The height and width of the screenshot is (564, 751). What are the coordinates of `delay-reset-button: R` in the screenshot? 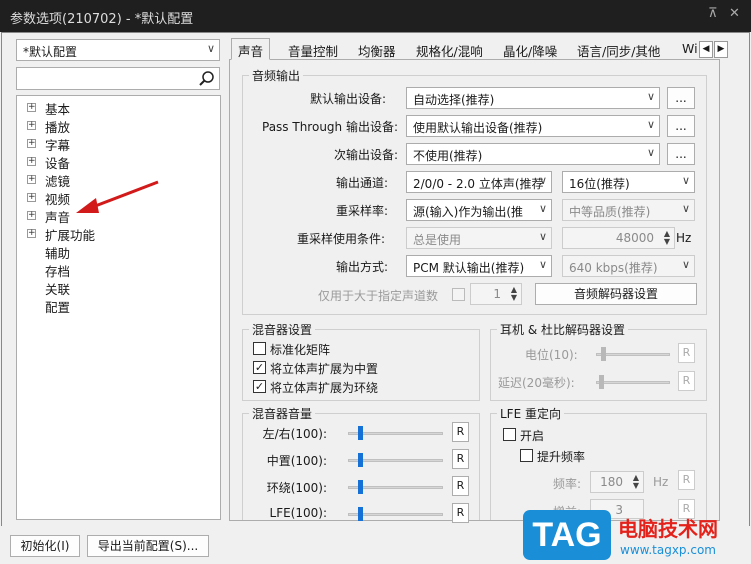 It's located at (686, 381).